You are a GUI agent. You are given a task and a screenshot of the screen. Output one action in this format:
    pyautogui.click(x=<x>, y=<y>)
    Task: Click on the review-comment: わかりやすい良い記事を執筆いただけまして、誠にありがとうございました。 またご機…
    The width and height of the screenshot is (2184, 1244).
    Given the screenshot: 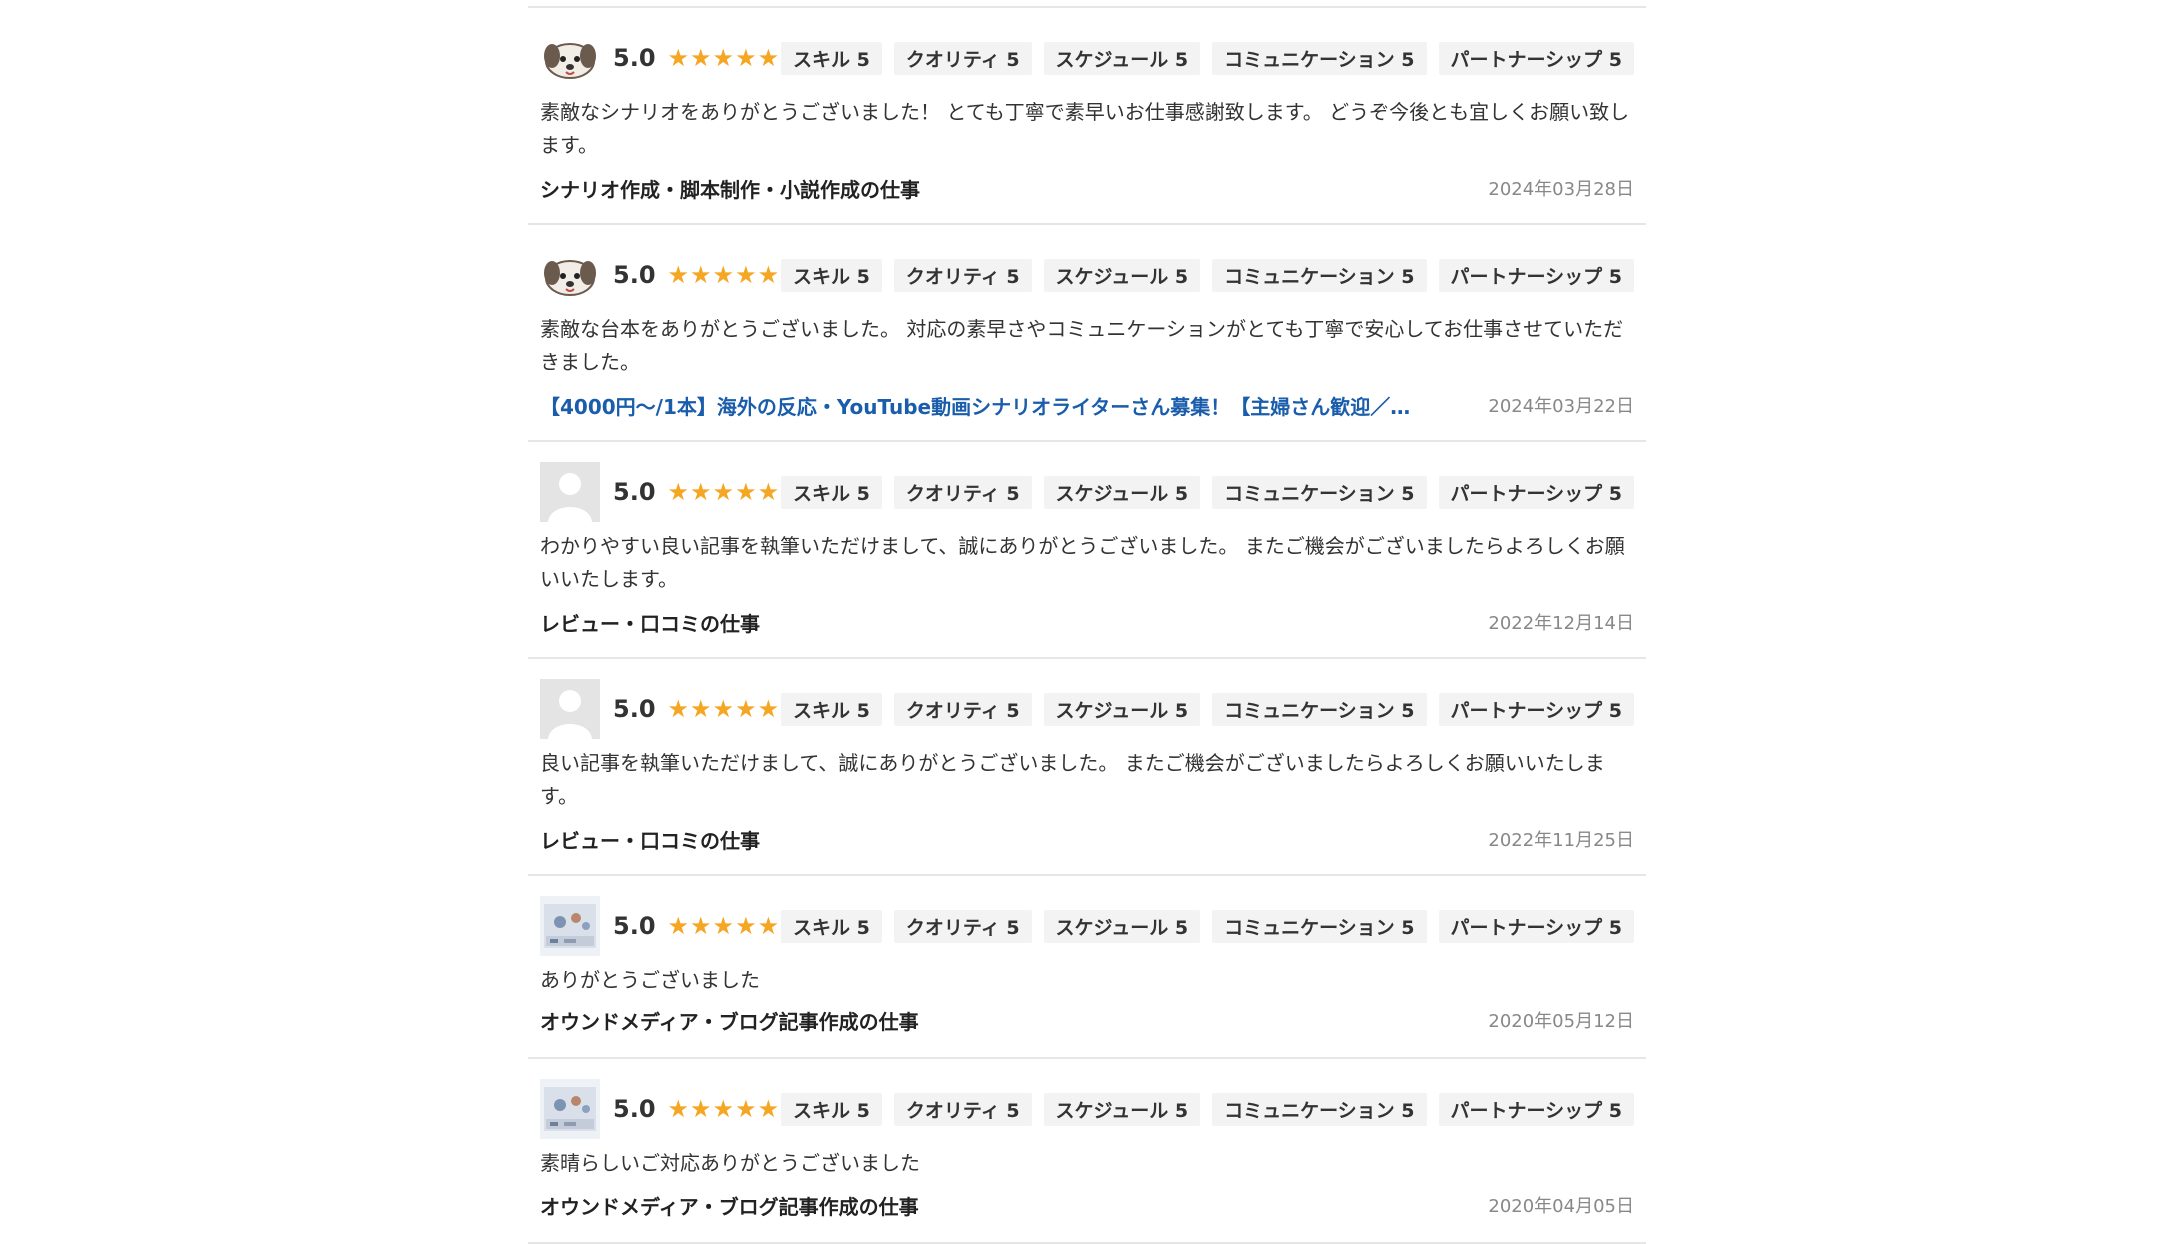 What is the action you would take?
    pyautogui.click(x=1082, y=562)
    